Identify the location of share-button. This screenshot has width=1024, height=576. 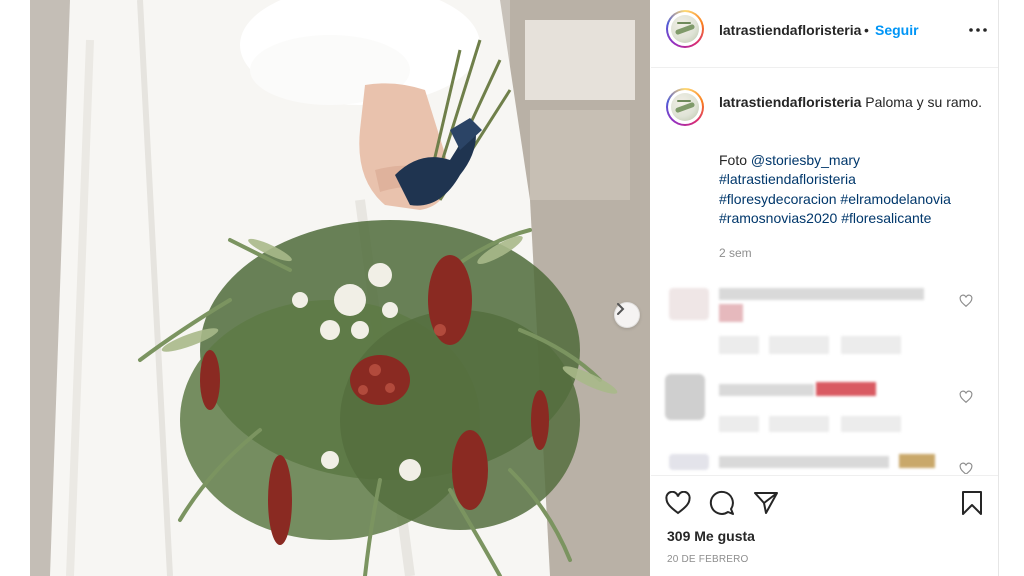
(766, 503).